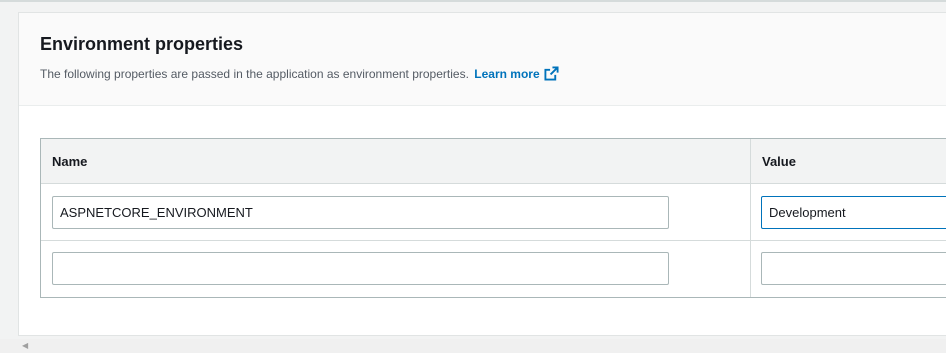 The image size is (946, 353). Describe the element at coordinates (473, 346) in the screenshot. I see `horizontal-scrollbar: ◀` at that location.